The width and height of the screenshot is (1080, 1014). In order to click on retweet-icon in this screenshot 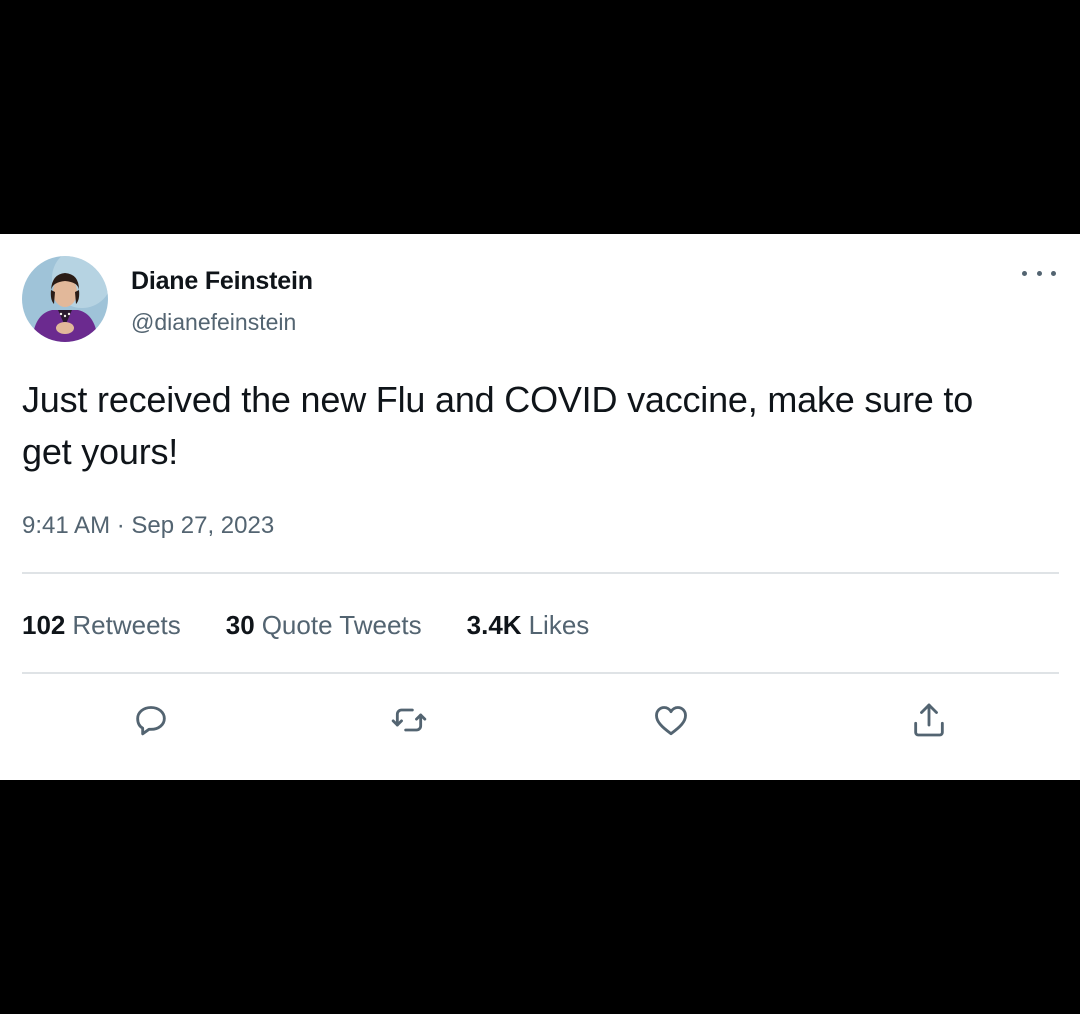, I will do `click(409, 720)`.